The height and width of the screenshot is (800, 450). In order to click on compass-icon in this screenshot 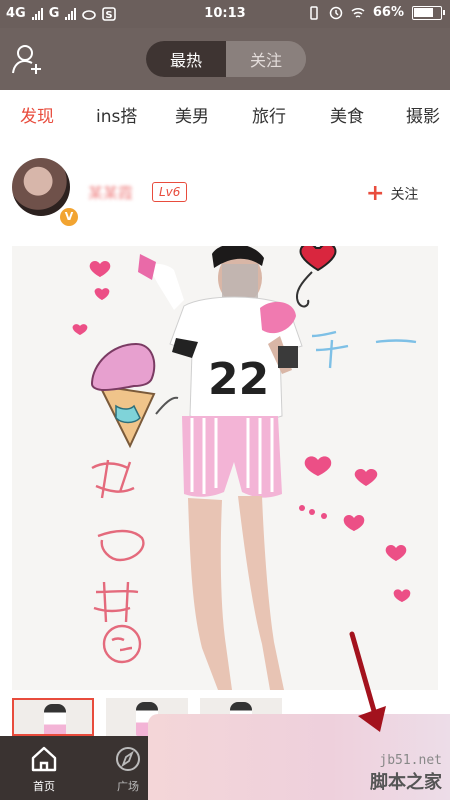, I will do `click(128, 759)`.